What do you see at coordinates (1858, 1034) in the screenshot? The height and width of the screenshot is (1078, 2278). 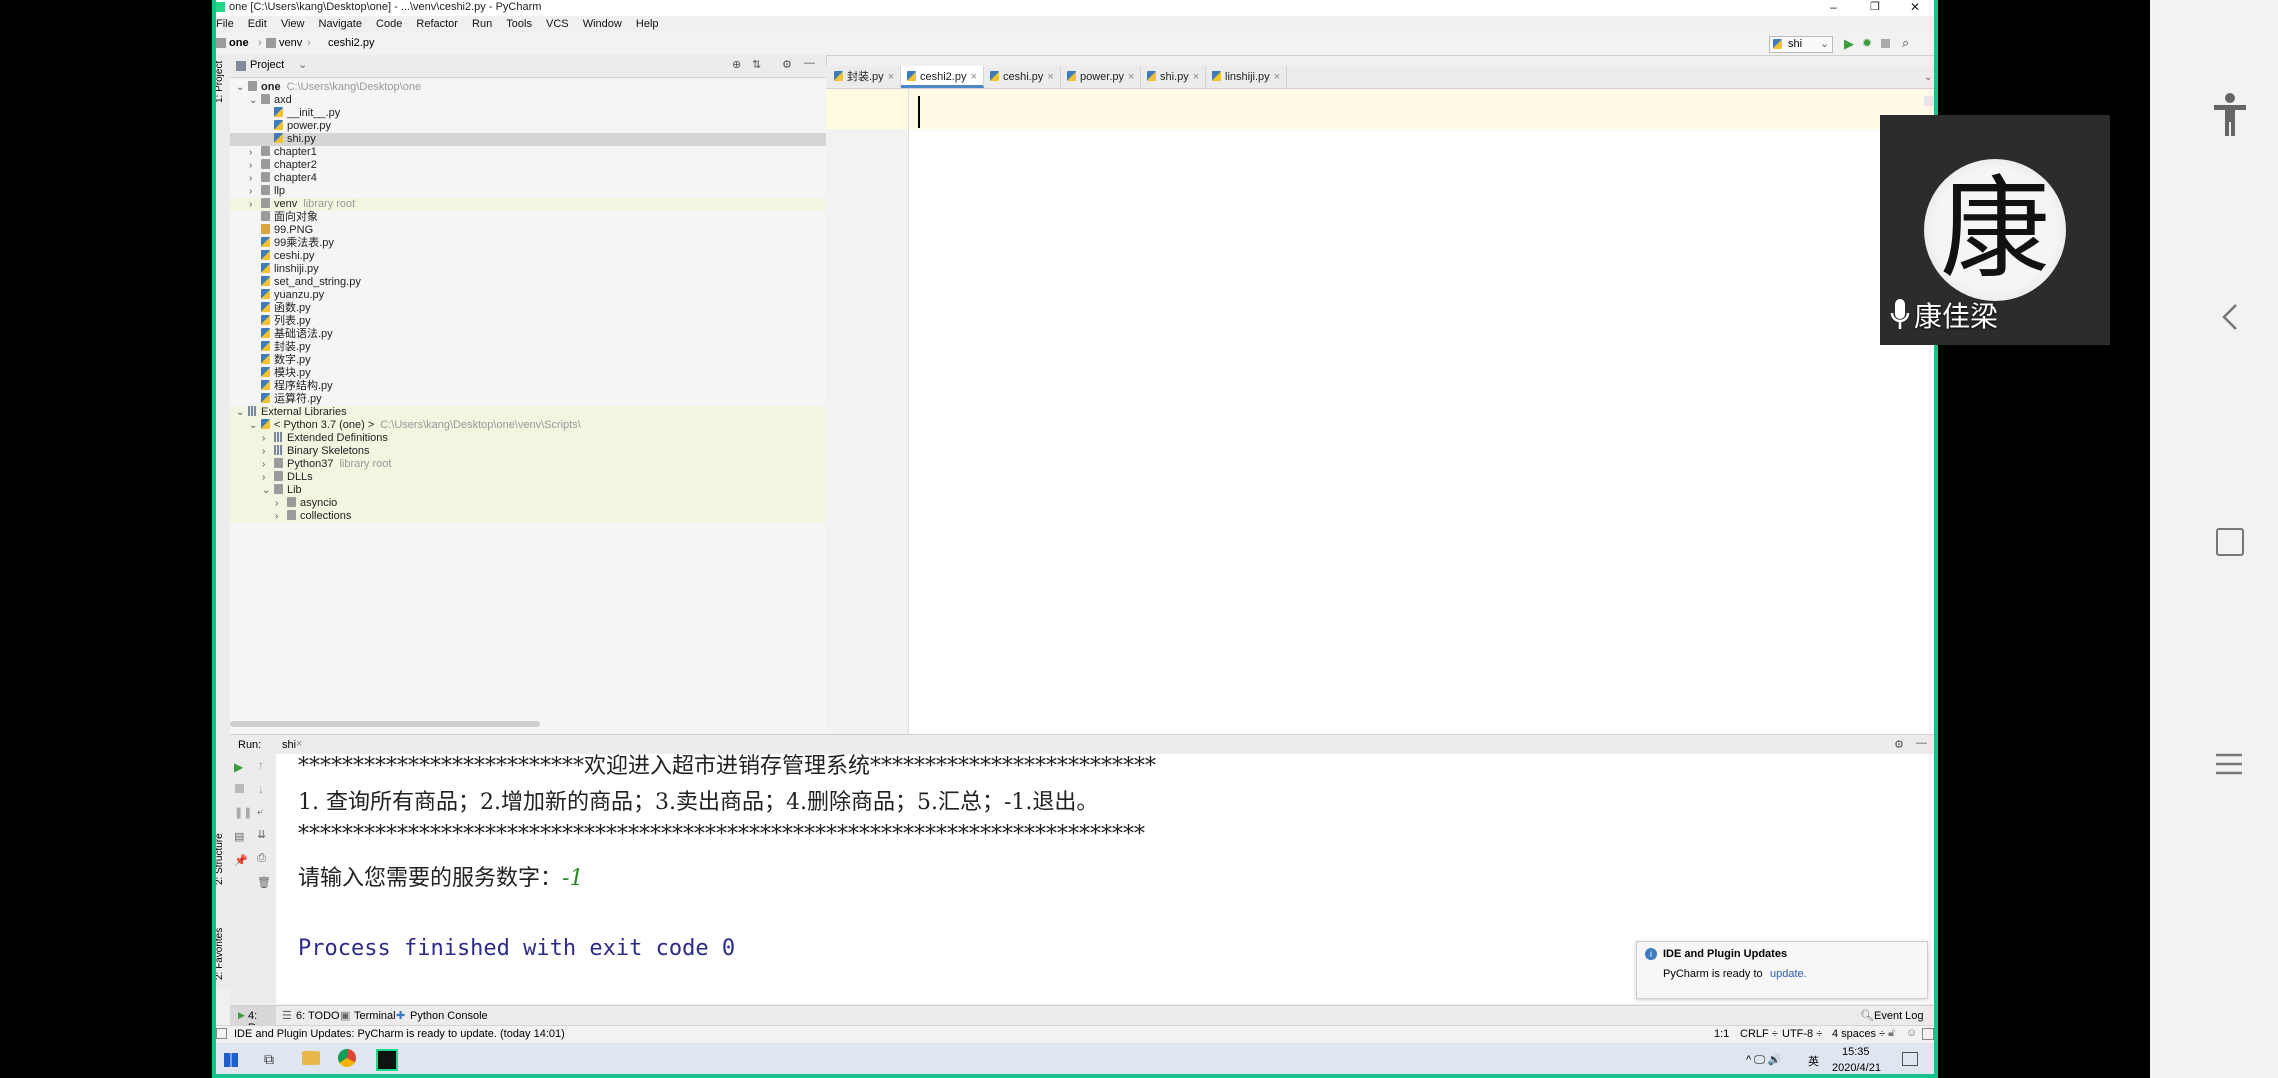 I see `indent-setting: 4 spaces ÷` at bounding box center [1858, 1034].